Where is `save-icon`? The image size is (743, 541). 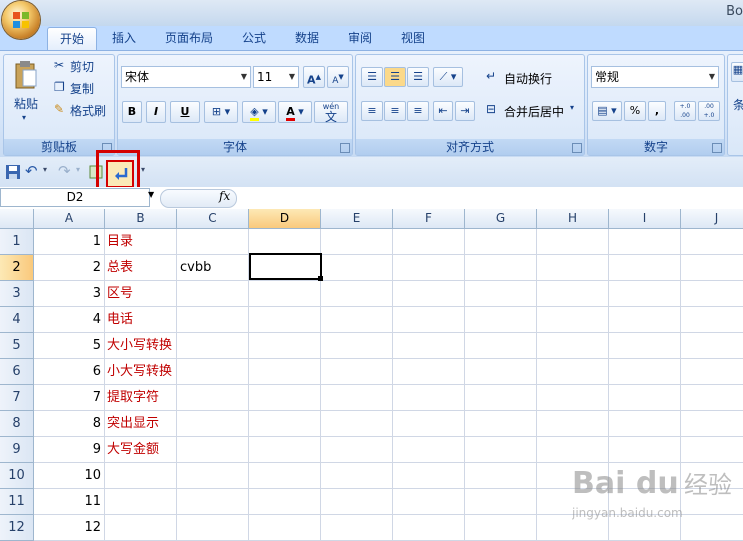
save-icon is located at coordinates (13, 172).